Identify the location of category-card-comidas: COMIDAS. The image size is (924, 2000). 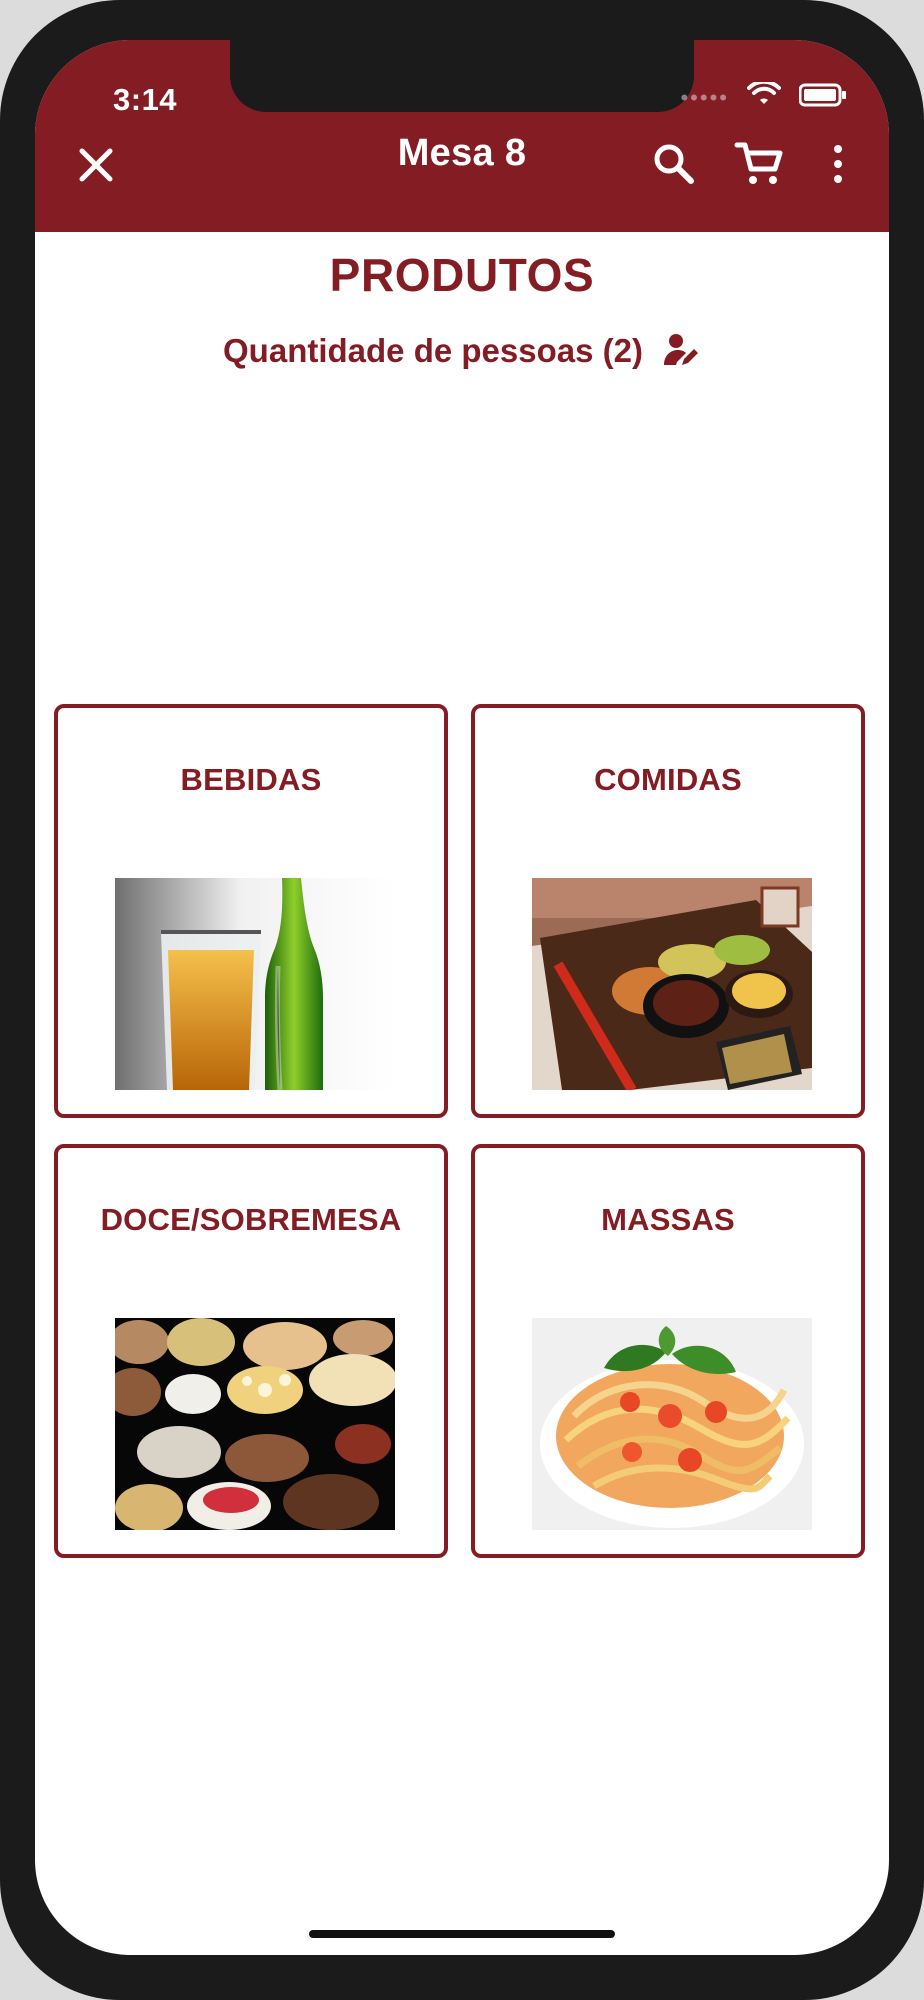
(668, 911).